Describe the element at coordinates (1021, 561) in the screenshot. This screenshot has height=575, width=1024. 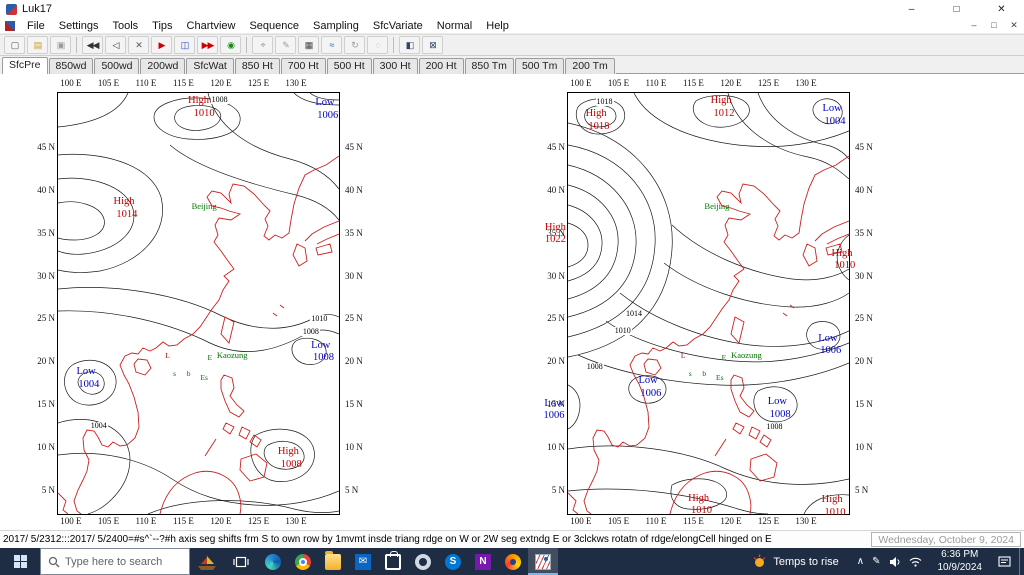
I see `show-desktop-button` at that location.